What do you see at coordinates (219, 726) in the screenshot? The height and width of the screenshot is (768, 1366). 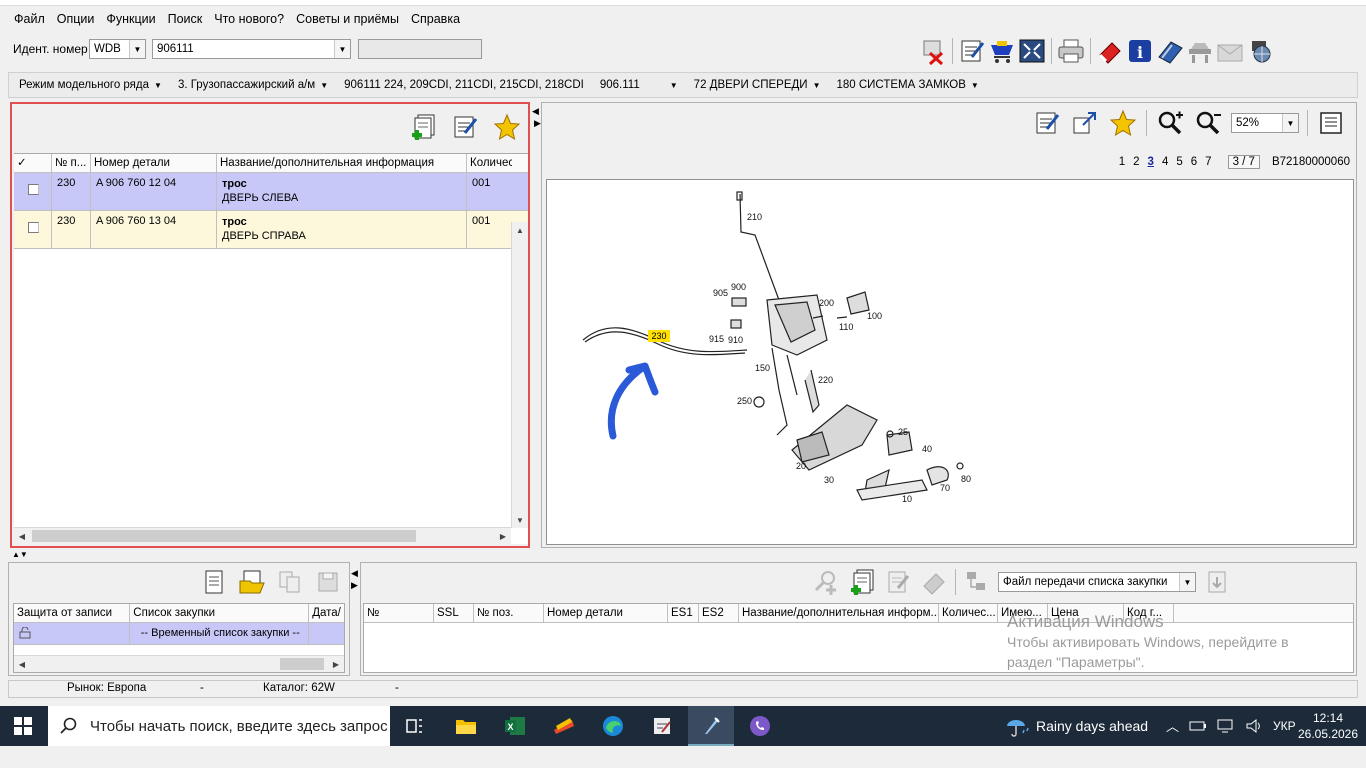 I see `taskbar-search-box: Чтобы начать поиск, введите здесь запрос` at bounding box center [219, 726].